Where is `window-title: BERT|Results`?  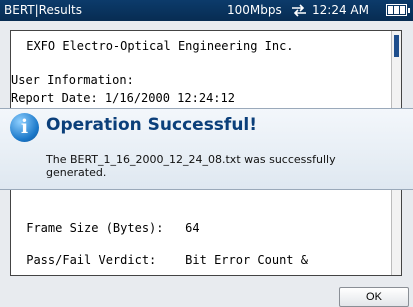
window-title: BERT|Results is located at coordinates (43, 10).